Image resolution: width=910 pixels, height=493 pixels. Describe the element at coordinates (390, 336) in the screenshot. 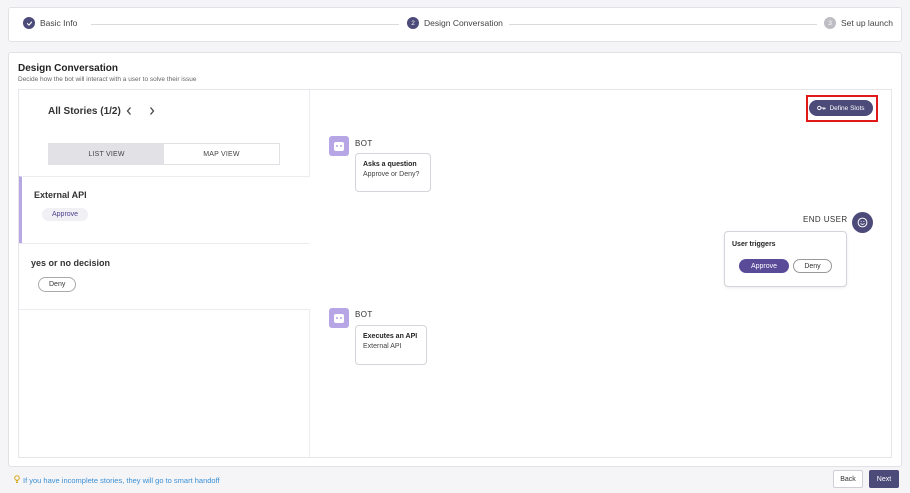

I see `message-title: Executes an API` at that location.